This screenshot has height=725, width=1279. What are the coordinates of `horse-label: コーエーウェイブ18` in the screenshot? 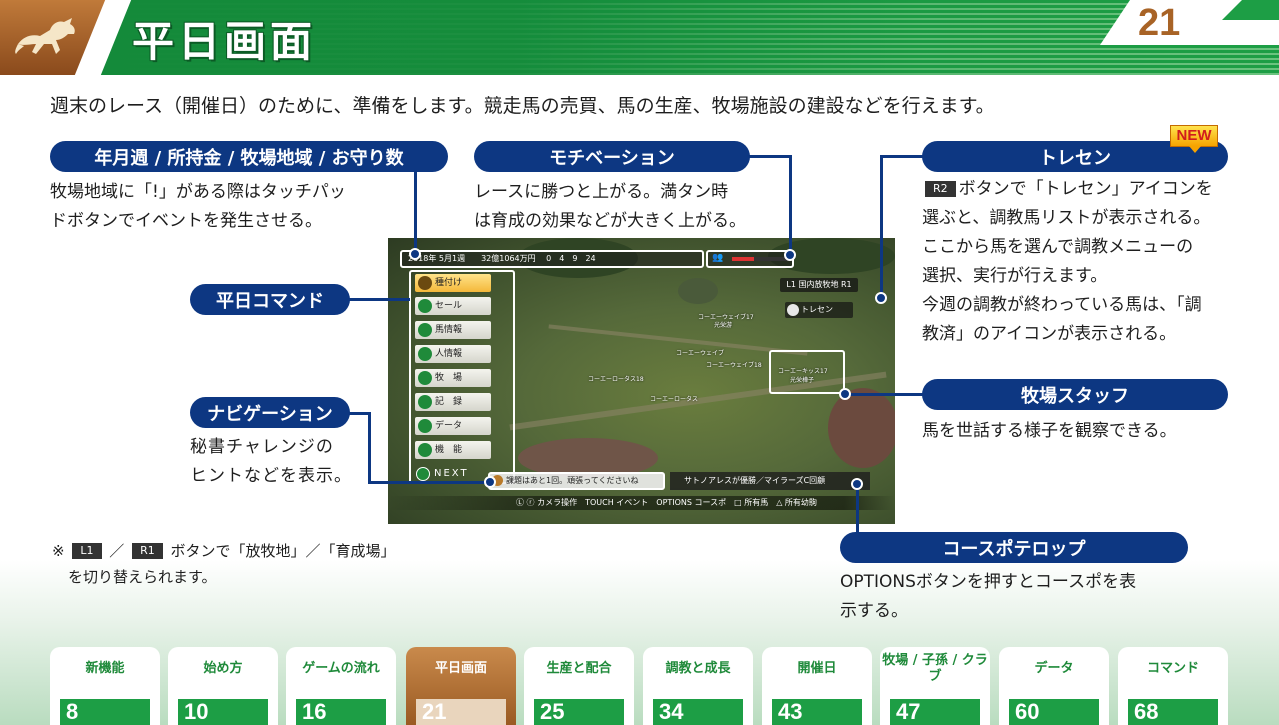 It's located at (734, 364).